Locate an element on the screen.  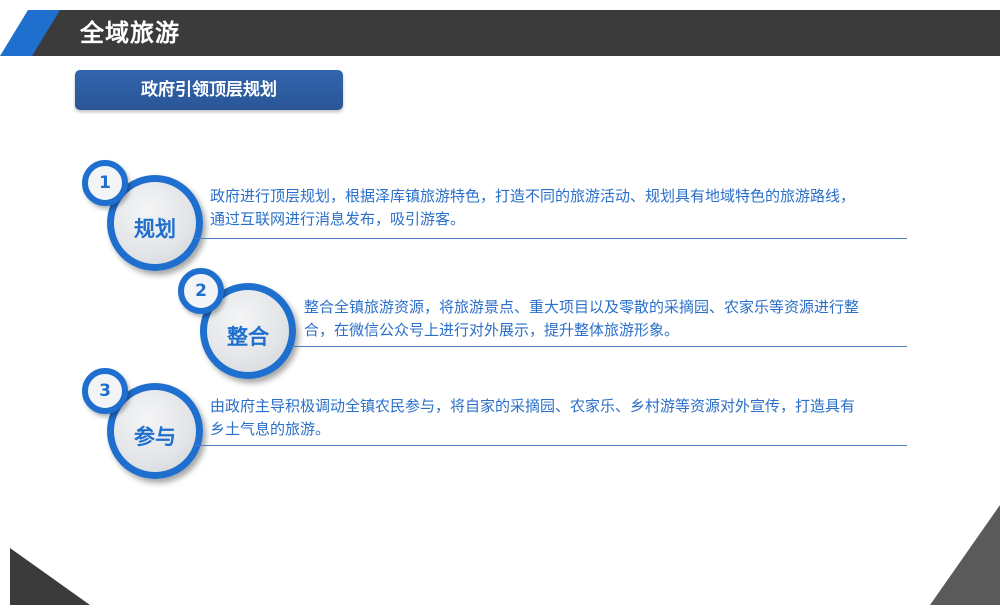
item-description-line: 合，在微信公众号上进行对外展示，提升整体旅游形象。 is located at coordinates (492, 330).